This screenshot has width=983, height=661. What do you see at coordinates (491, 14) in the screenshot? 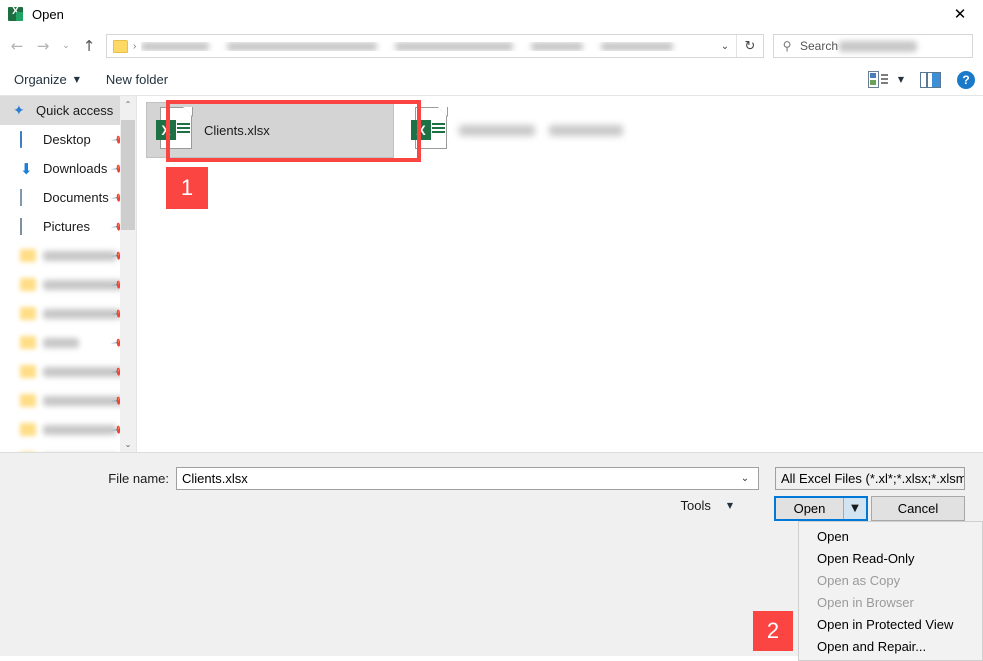
I see `title-bar: Open ✕` at bounding box center [491, 14].